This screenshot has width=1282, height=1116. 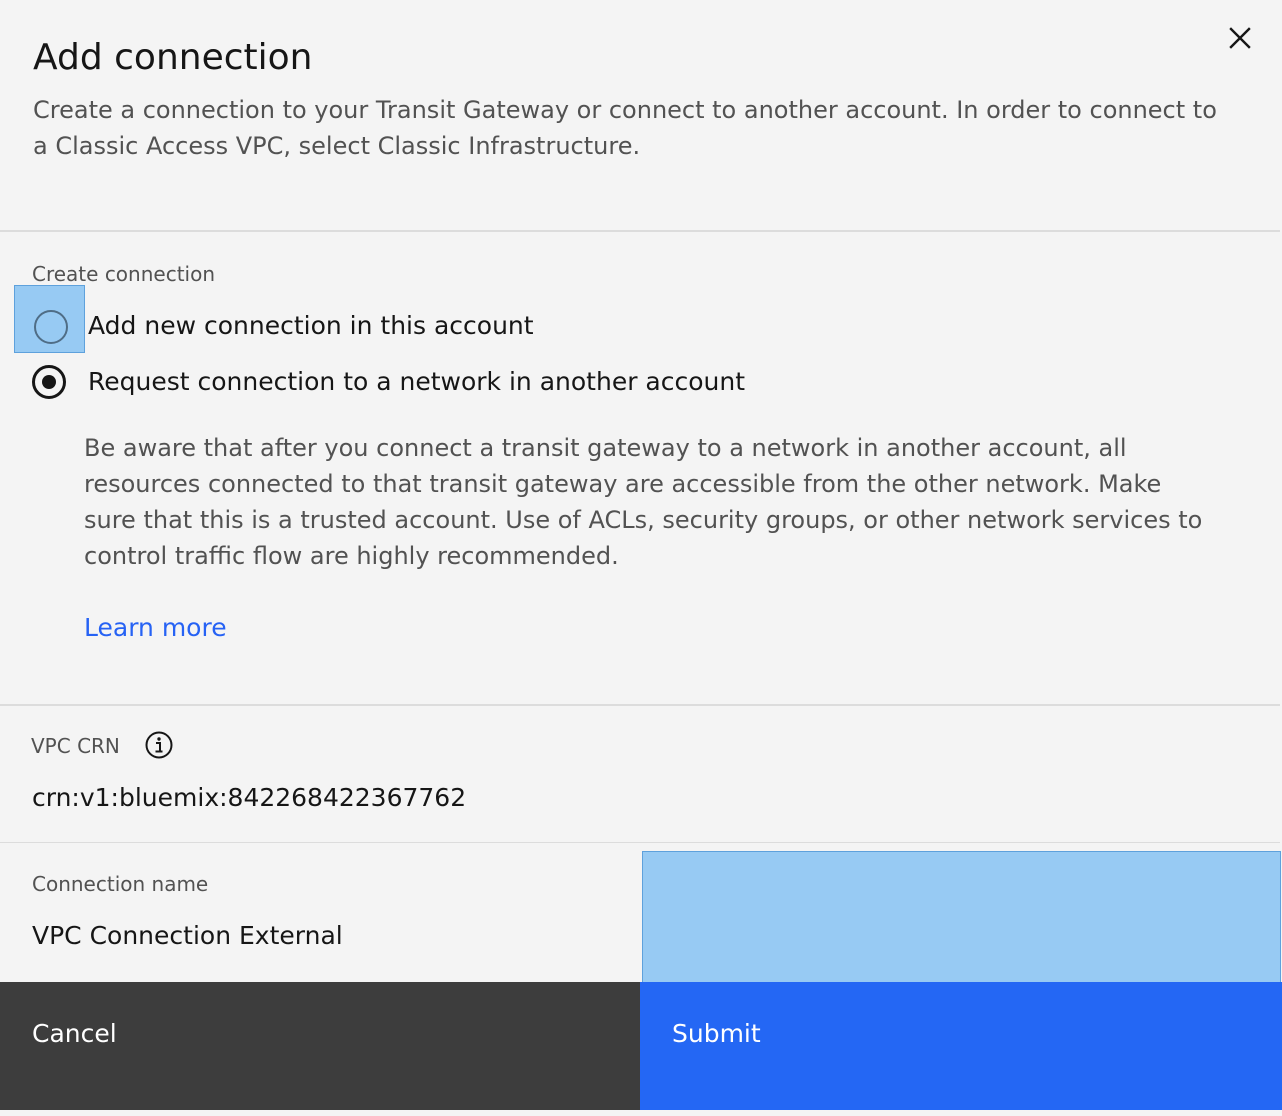 What do you see at coordinates (75, 746) in the screenshot?
I see `vpc-crn-label: VPC CRN` at bounding box center [75, 746].